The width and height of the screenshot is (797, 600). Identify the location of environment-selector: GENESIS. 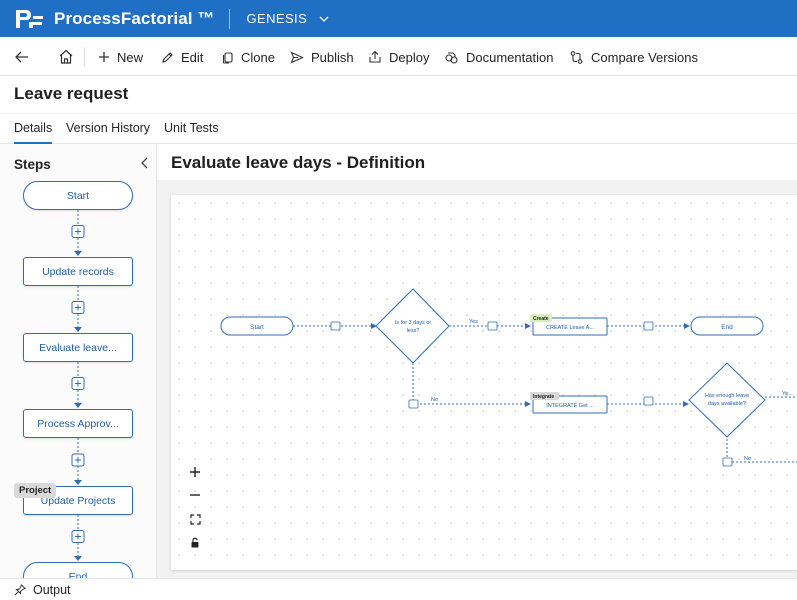
(277, 18).